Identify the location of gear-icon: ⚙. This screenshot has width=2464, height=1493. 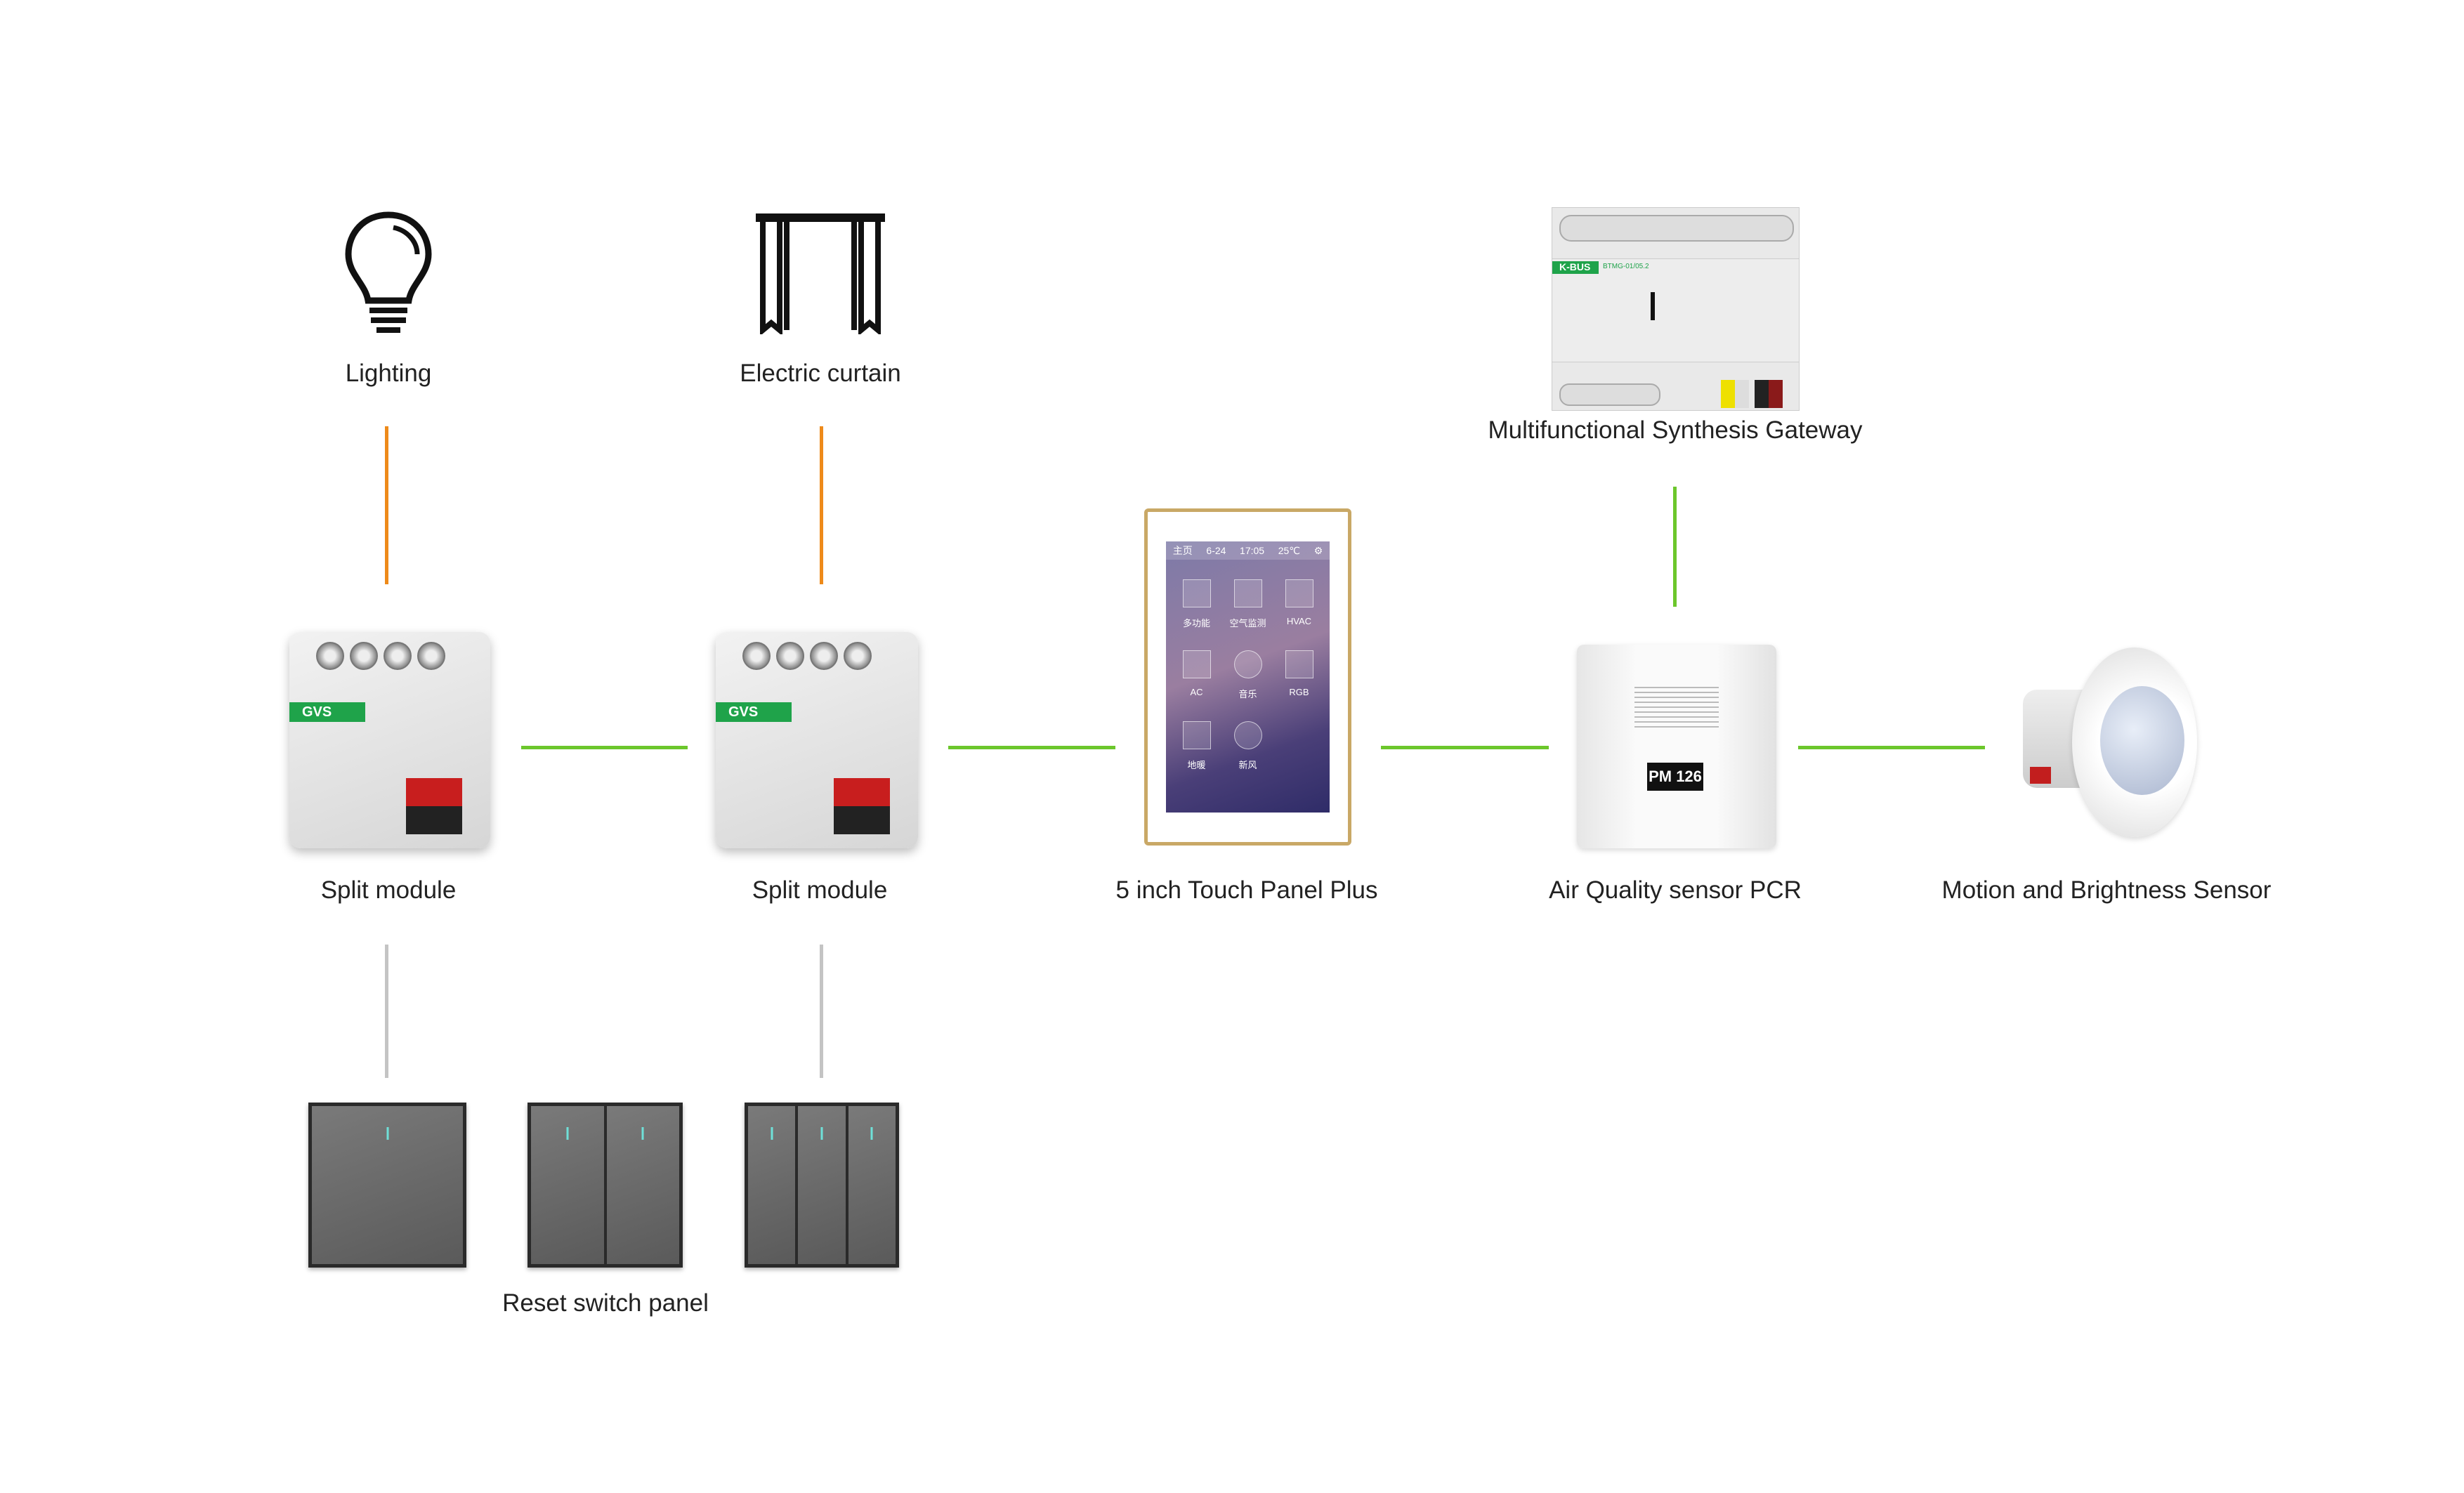
(1318, 550).